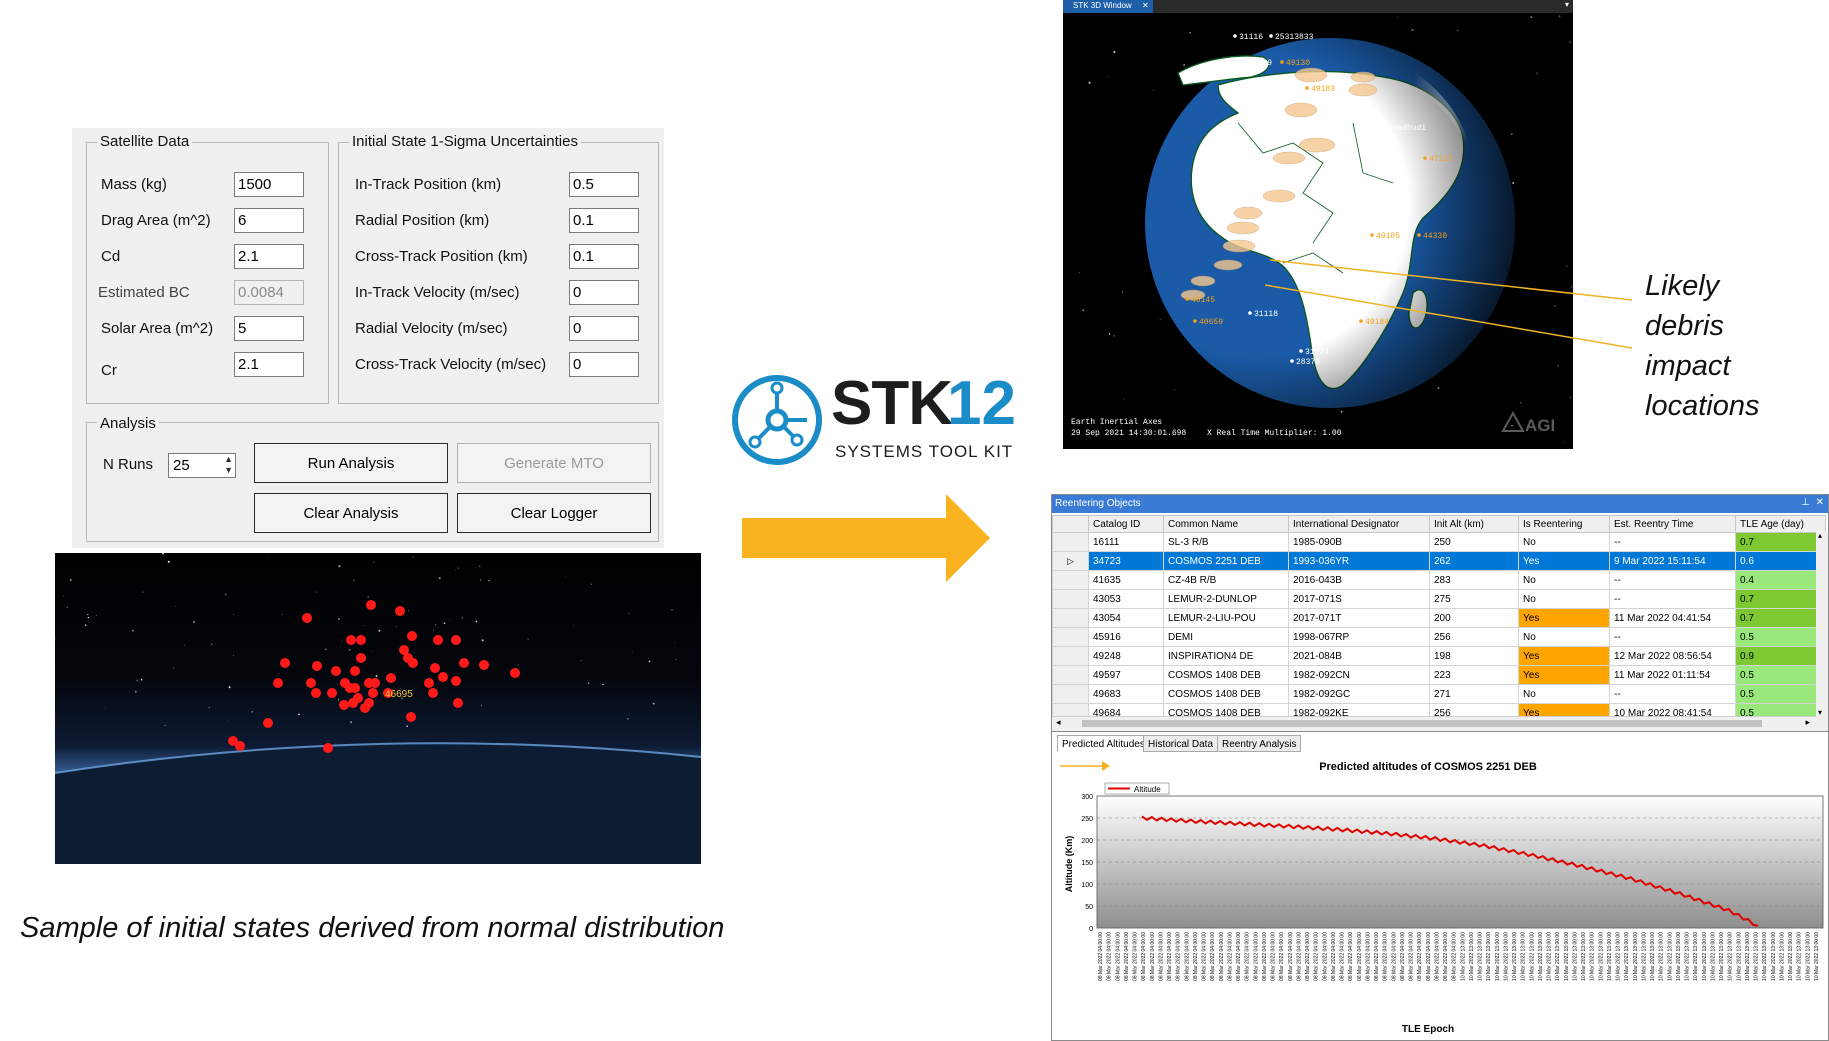 The width and height of the screenshot is (1829, 1041). What do you see at coordinates (604, 220) in the screenshot?
I see `radial-position-input` at bounding box center [604, 220].